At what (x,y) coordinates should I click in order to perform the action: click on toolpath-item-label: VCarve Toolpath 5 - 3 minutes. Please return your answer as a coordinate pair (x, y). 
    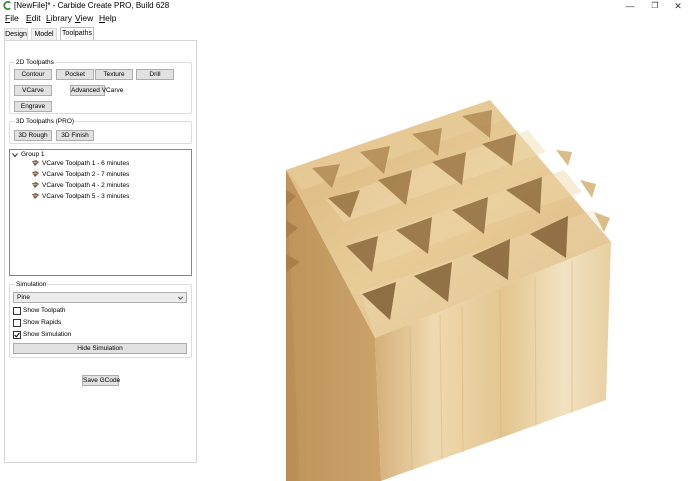
    Looking at the image, I should click on (86, 196).